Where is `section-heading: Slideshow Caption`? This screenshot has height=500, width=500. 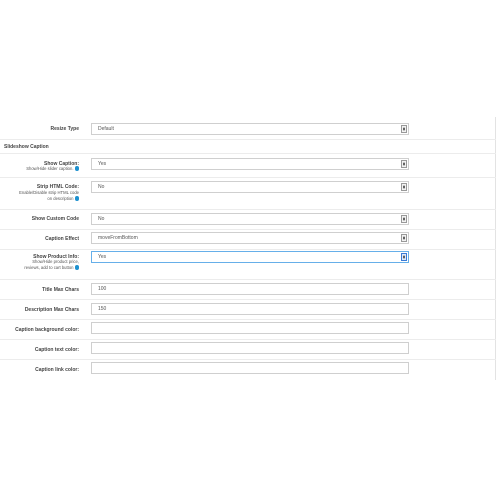
section-heading: Slideshow Caption is located at coordinates (26, 147).